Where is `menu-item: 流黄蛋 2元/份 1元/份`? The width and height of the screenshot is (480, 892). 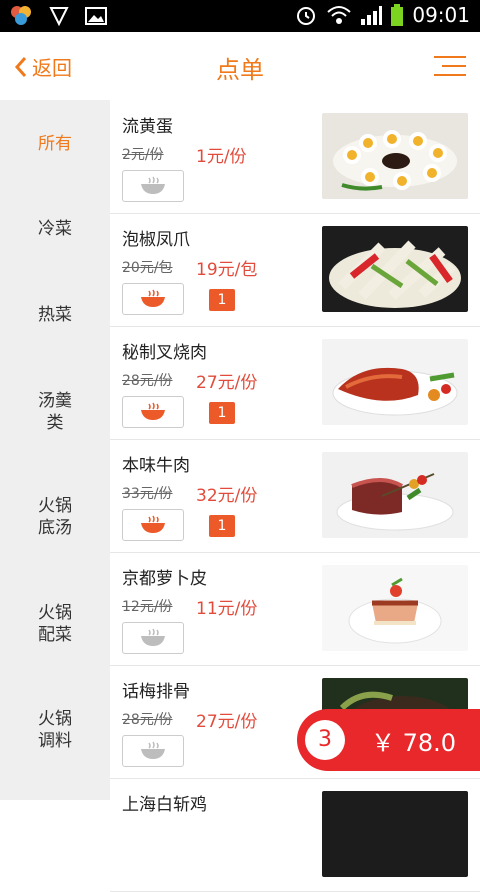
menu-item: 流黄蛋 2元/份 1元/份 is located at coordinates (295, 157).